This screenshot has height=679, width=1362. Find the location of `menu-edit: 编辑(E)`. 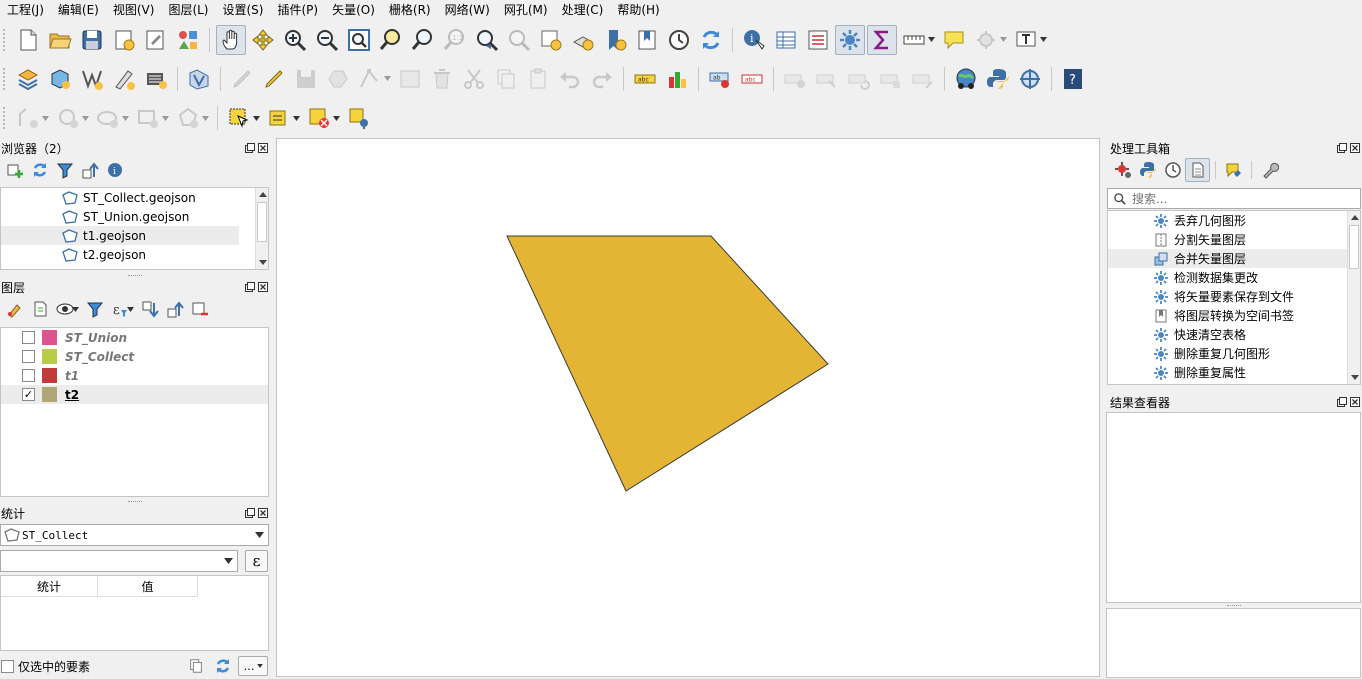

menu-edit: 编辑(E) is located at coordinates (78, 10).